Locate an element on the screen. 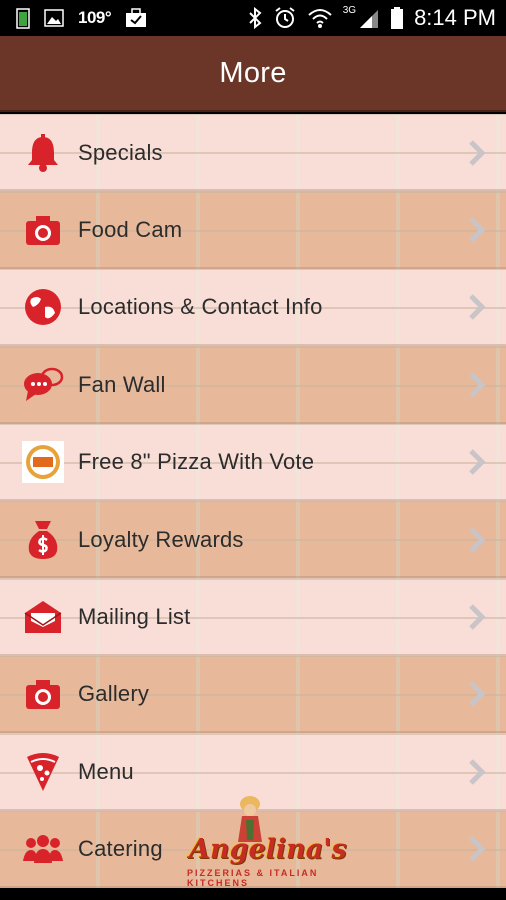 The image size is (506, 900). bell-icon is located at coordinates (43, 153).